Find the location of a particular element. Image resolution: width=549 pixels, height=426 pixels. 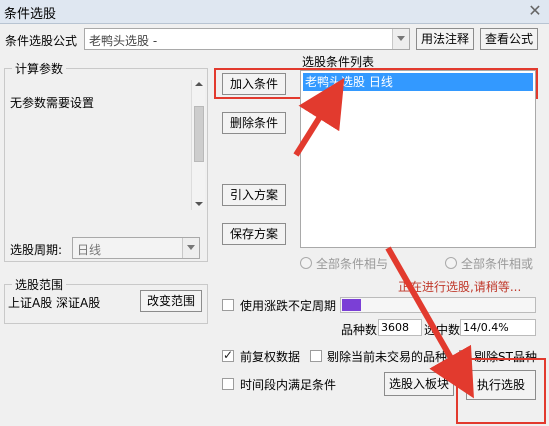

arrow-to-condition-list is located at coordinates (319, 117).